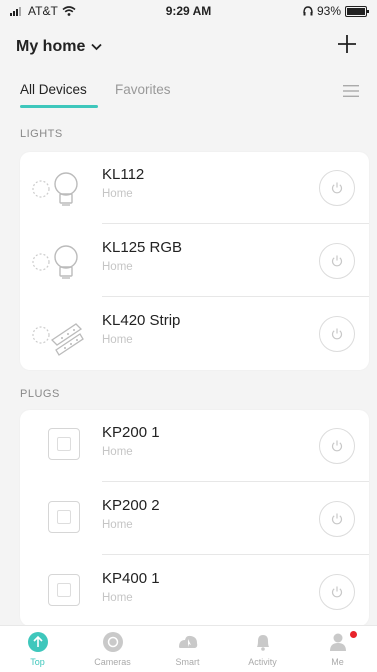 The image size is (377, 672). Describe the element at coordinates (131, 505) in the screenshot. I see `device-name: KP200 2` at that location.